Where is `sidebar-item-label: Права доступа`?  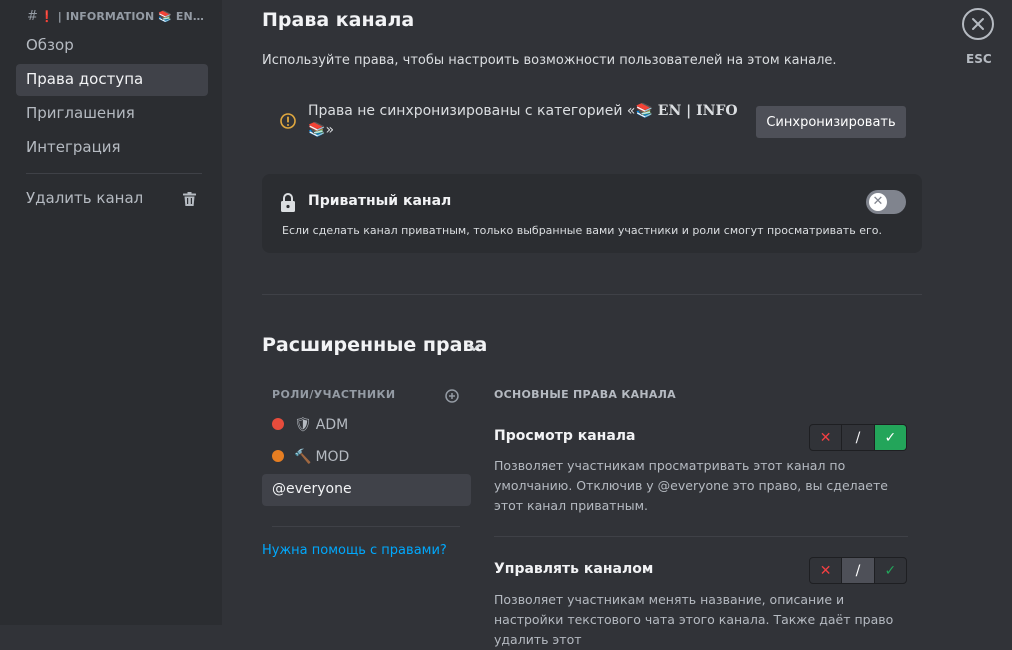
sidebar-item-label: Права доступа is located at coordinates (85, 79).